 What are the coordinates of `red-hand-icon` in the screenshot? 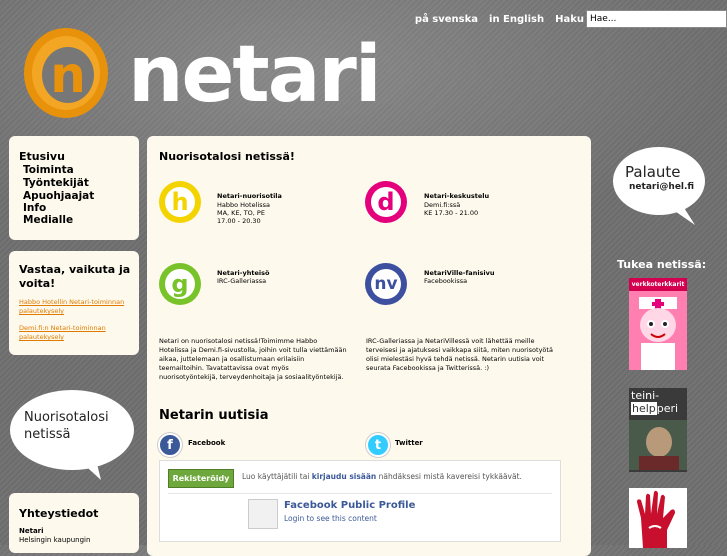 It's located at (656, 519).